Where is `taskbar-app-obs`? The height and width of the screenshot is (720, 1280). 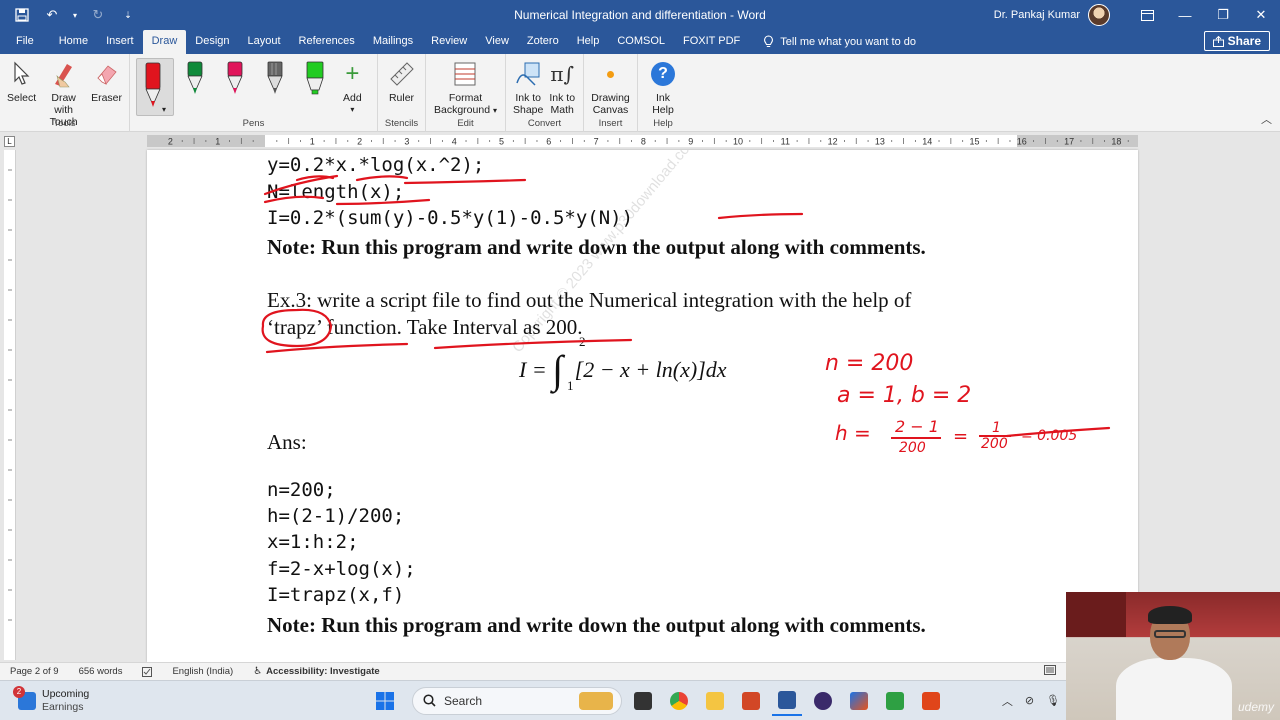
taskbar-app-obs is located at coordinates (823, 701).